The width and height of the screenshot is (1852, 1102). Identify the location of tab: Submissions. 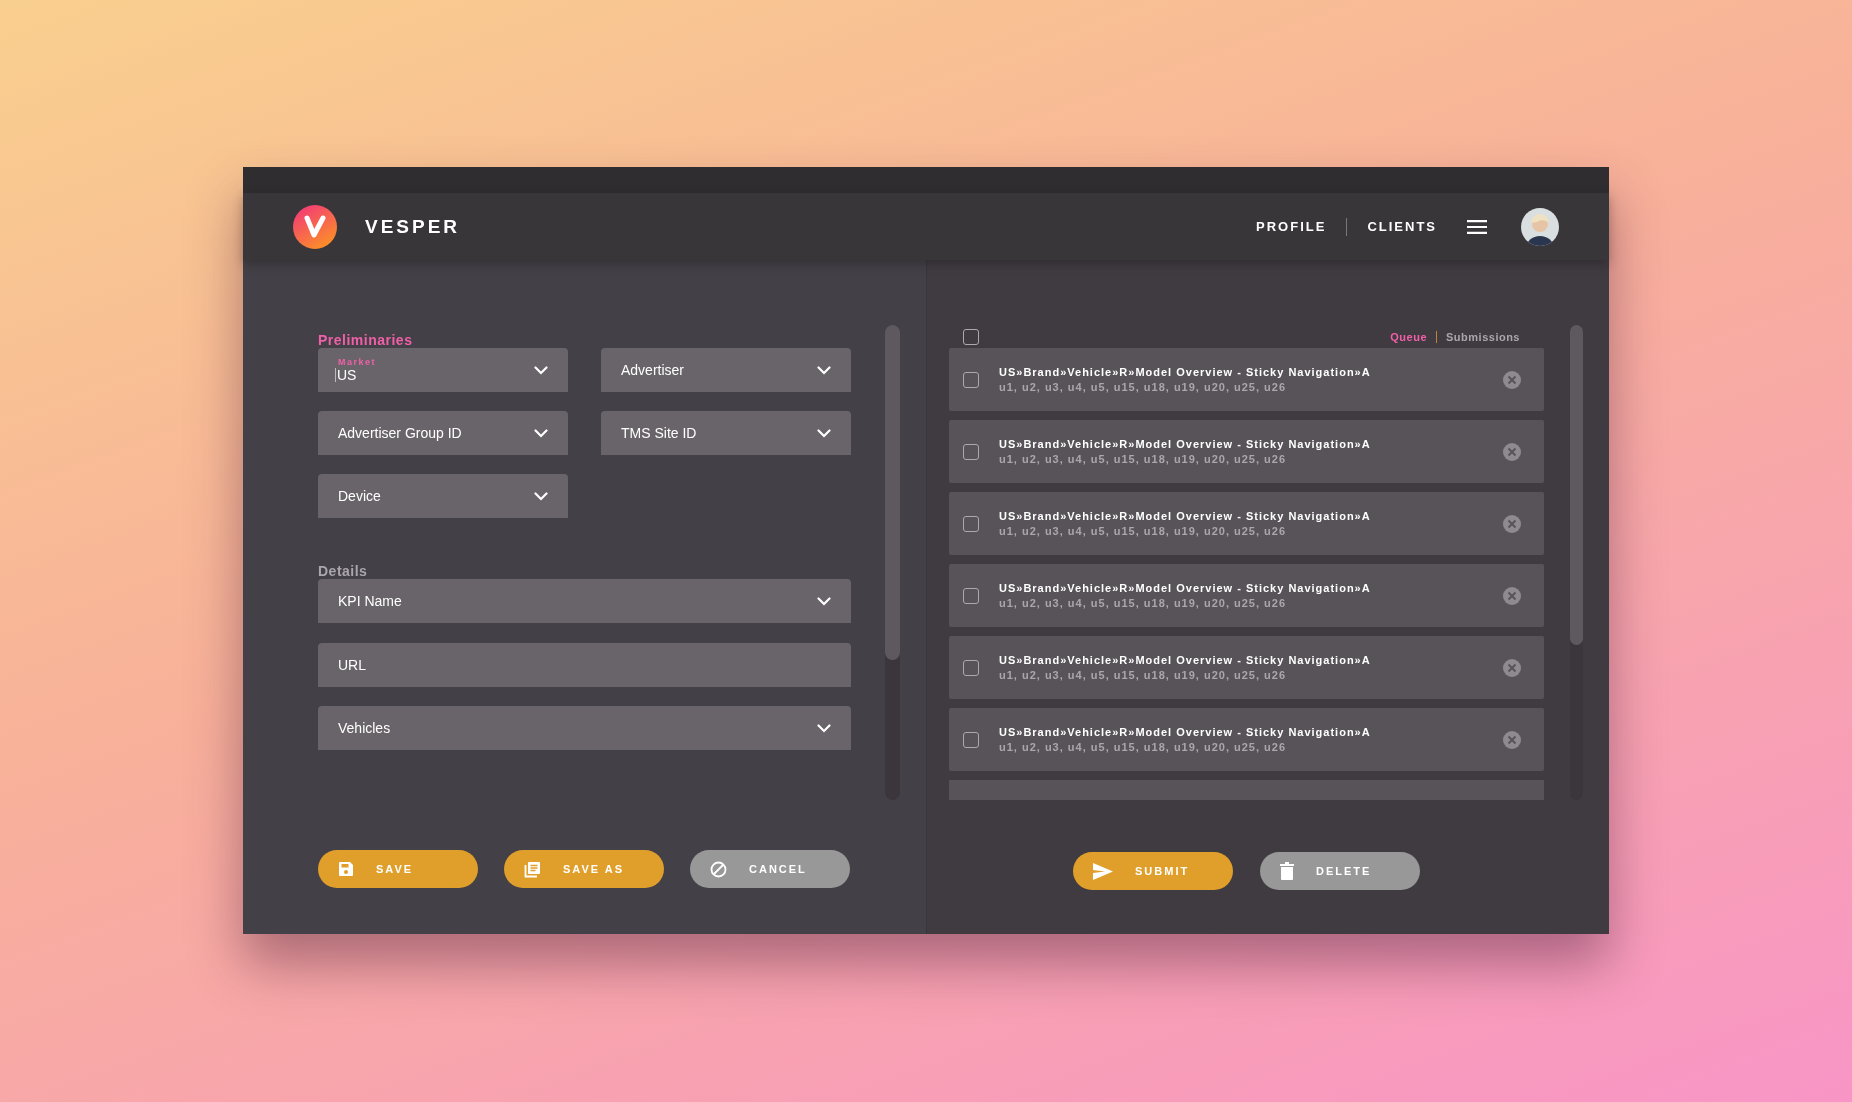
(1483, 336).